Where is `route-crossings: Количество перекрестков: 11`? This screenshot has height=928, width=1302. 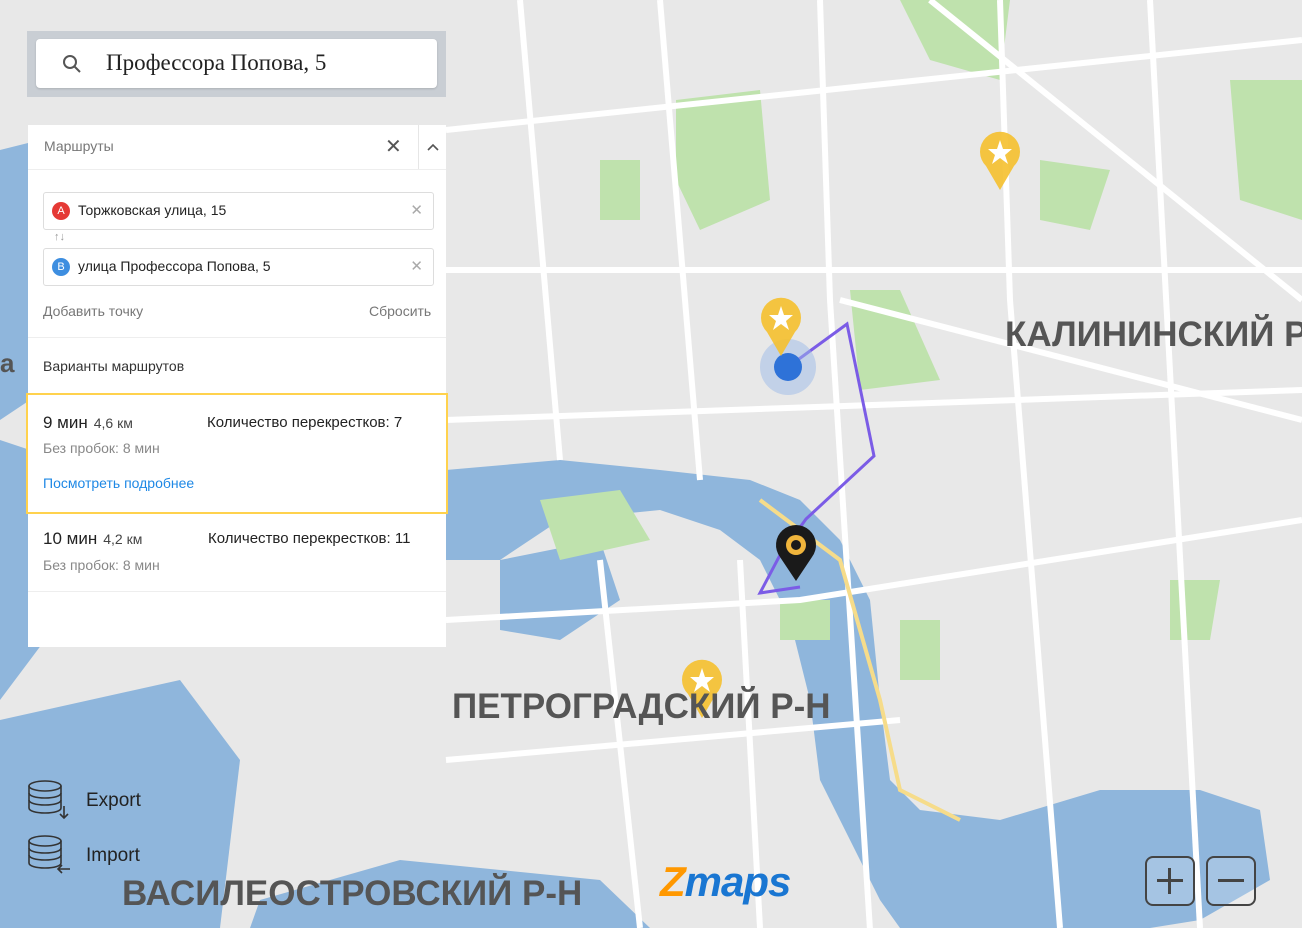
route-crossings: Количество перекрестков: 11 is located at coordinates (309, 538).